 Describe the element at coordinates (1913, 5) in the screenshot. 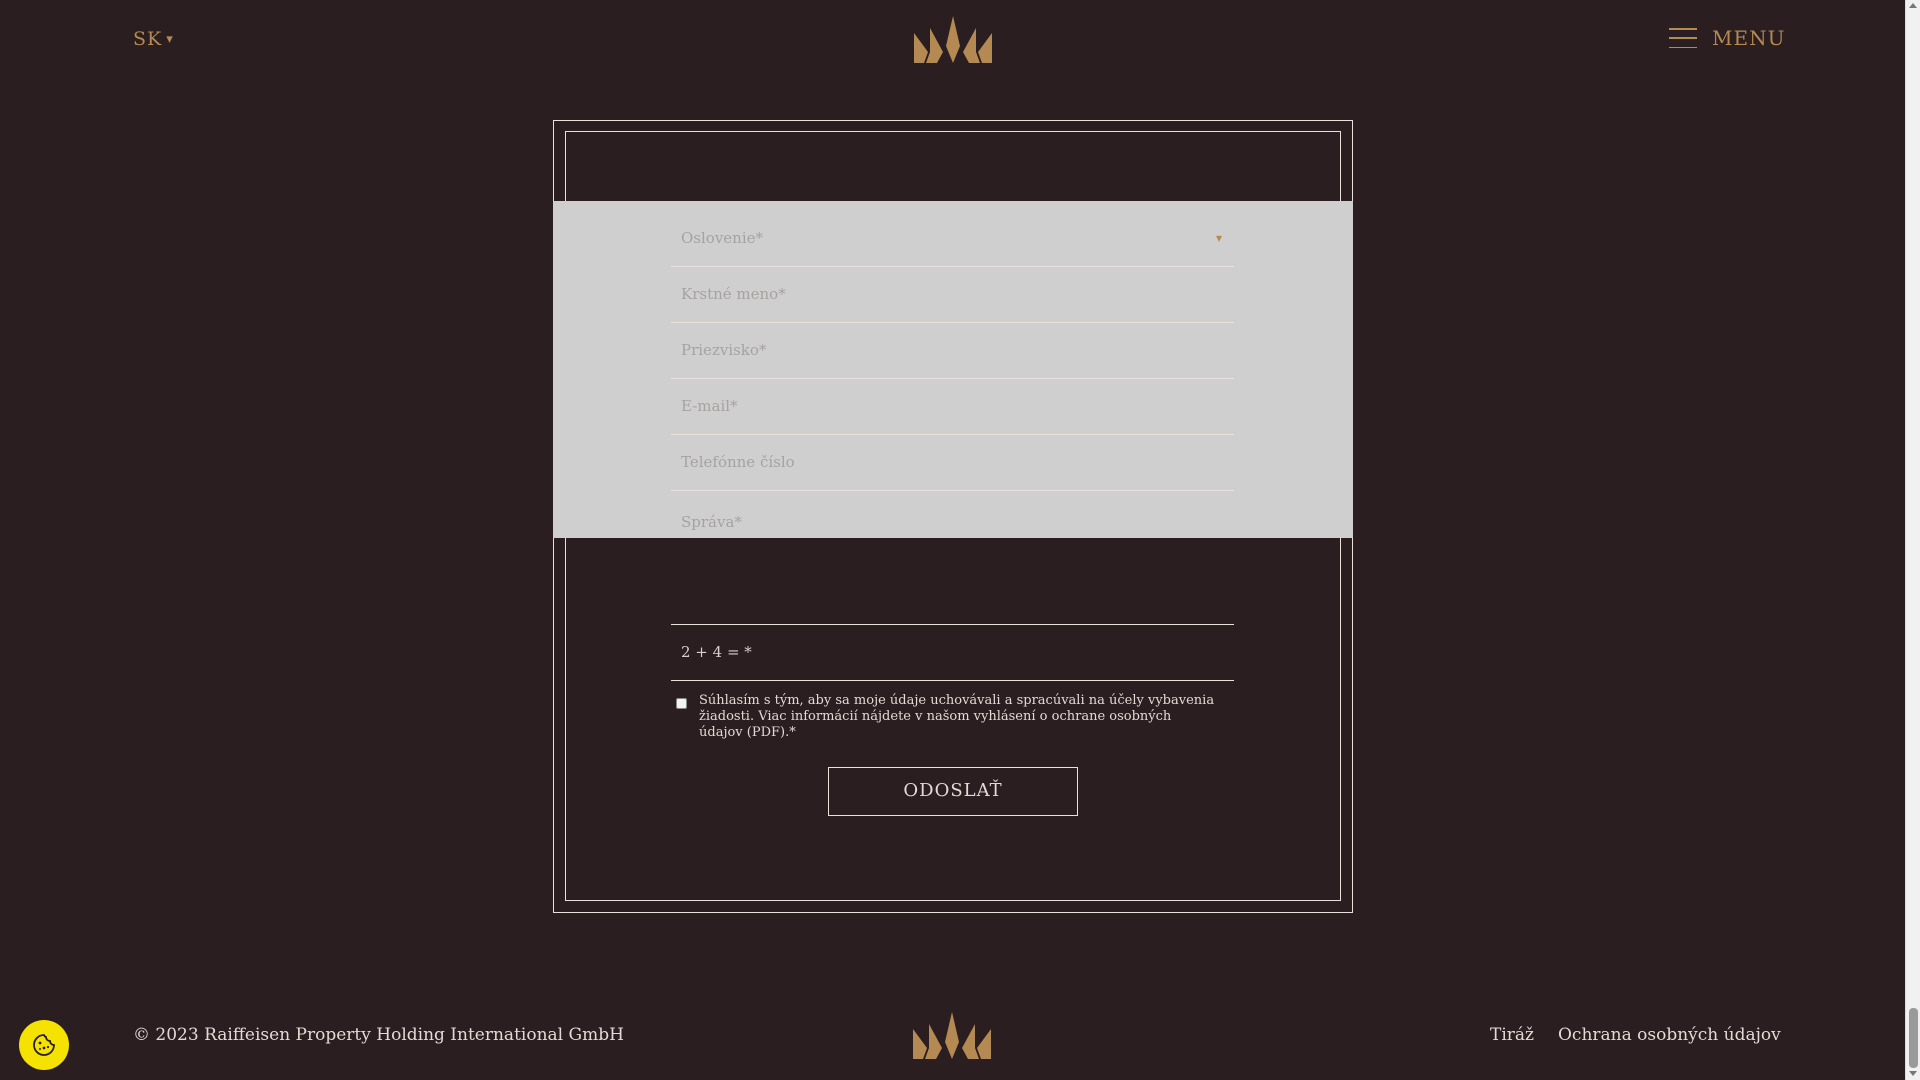

I see `scroll-up-icon` at that location.